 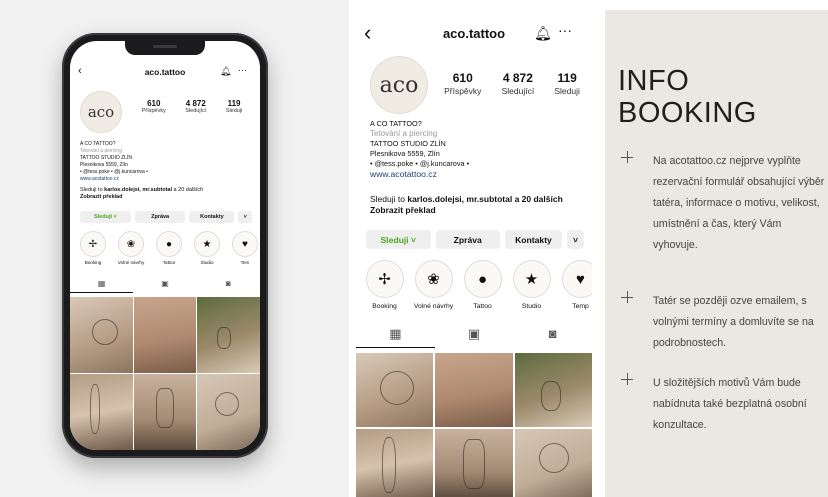 What do you see at coordinates (212, 217) in the screenshot?
I see `mini-contacts-button: Kontakty` at bounding box center [212, 217].